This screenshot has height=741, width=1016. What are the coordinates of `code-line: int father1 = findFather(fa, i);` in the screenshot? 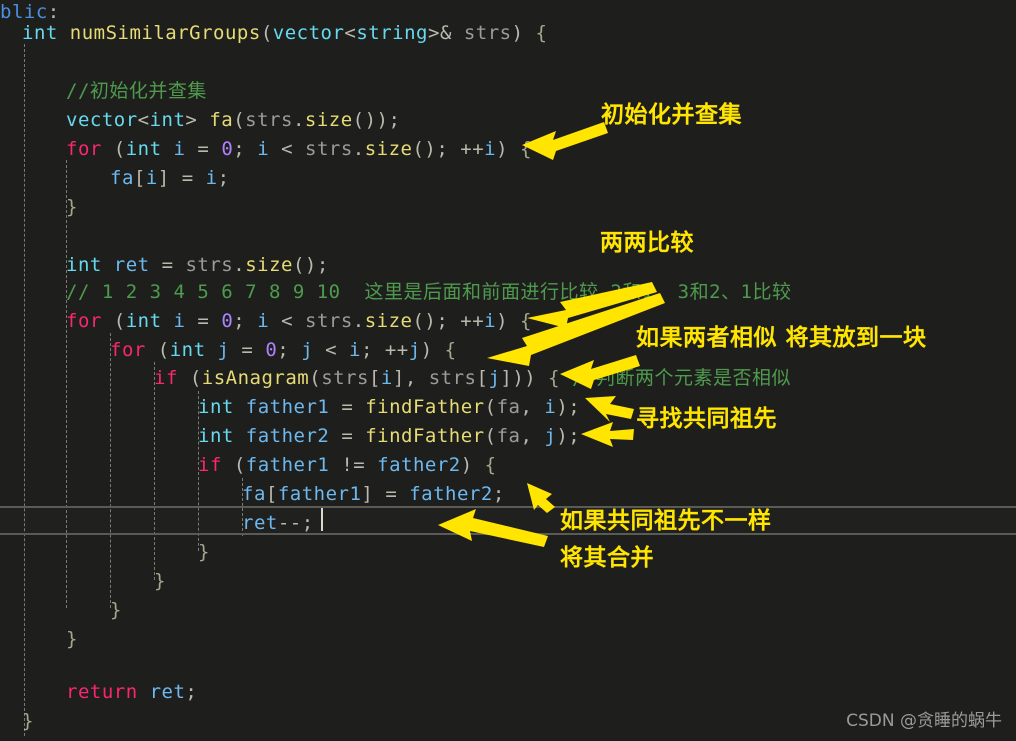 It's located at (389, 407).